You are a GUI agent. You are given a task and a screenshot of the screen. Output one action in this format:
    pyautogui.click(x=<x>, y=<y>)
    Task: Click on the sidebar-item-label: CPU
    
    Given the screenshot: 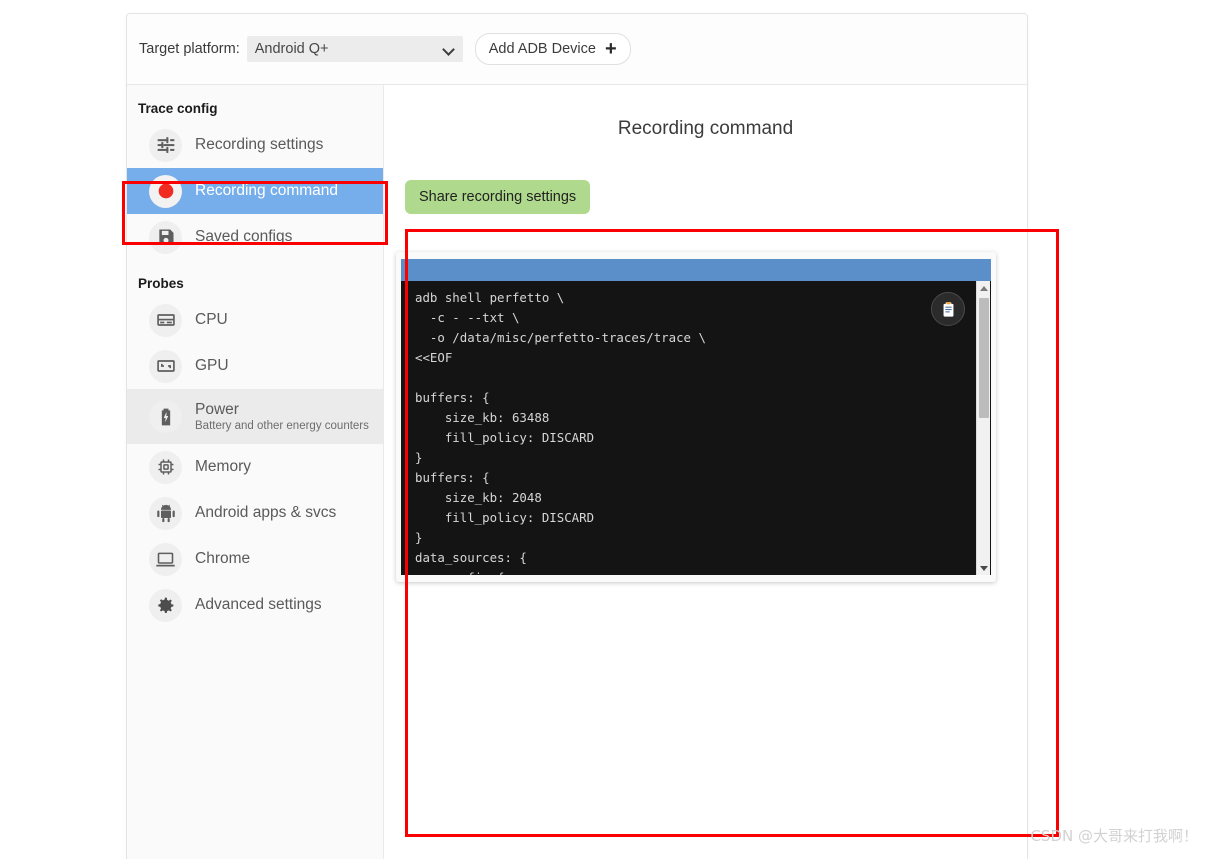 What is the action you would take?
    pyautogui.click(x=211, y=319)
    